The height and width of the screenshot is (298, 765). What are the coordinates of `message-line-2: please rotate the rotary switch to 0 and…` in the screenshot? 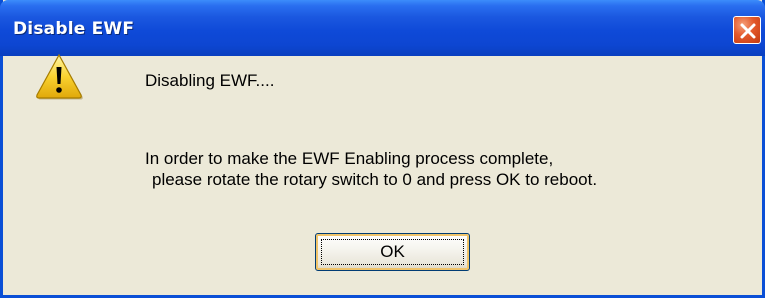 It's located at (375, 179).